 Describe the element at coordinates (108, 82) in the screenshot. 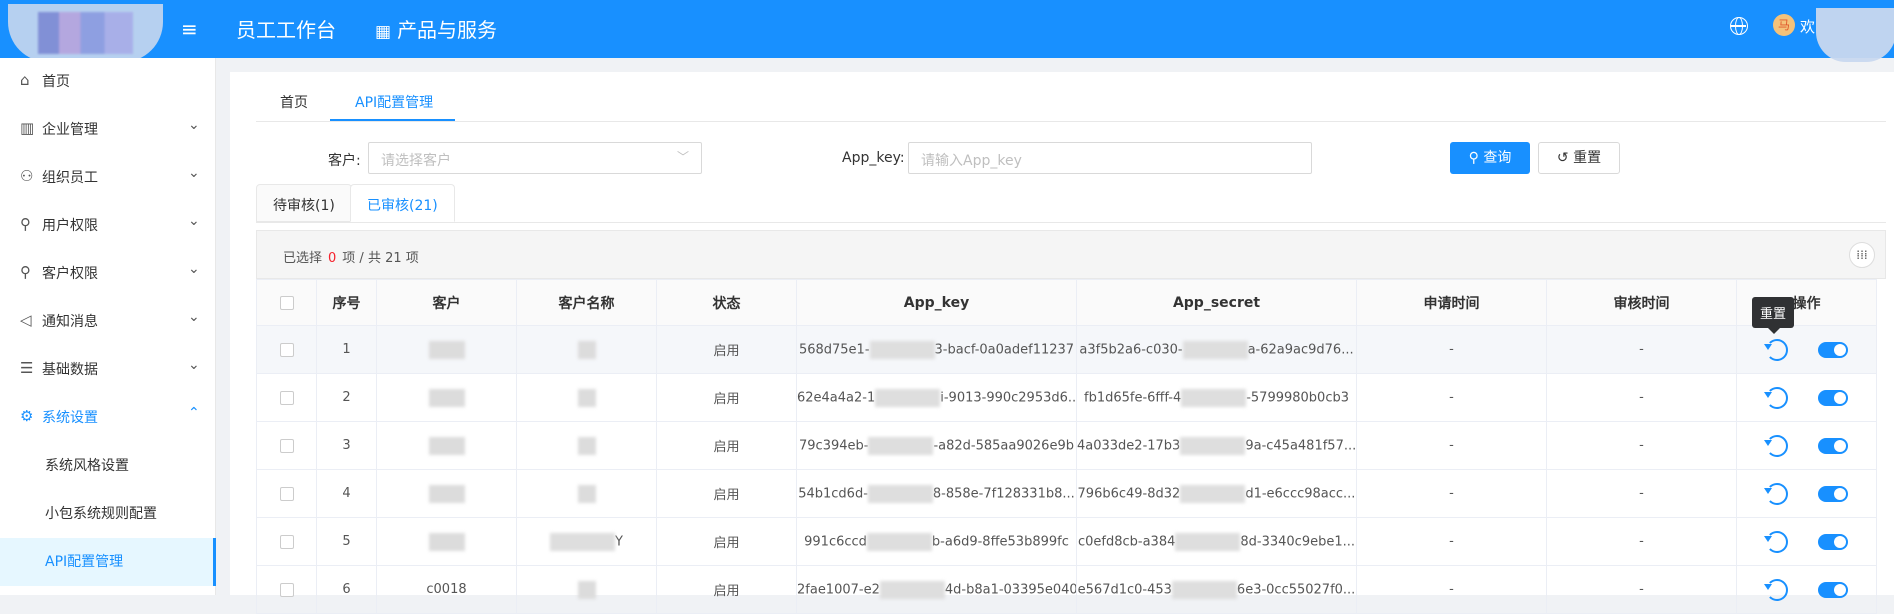

I see `sidebar-item-home: ⌂ 首页` at that location.